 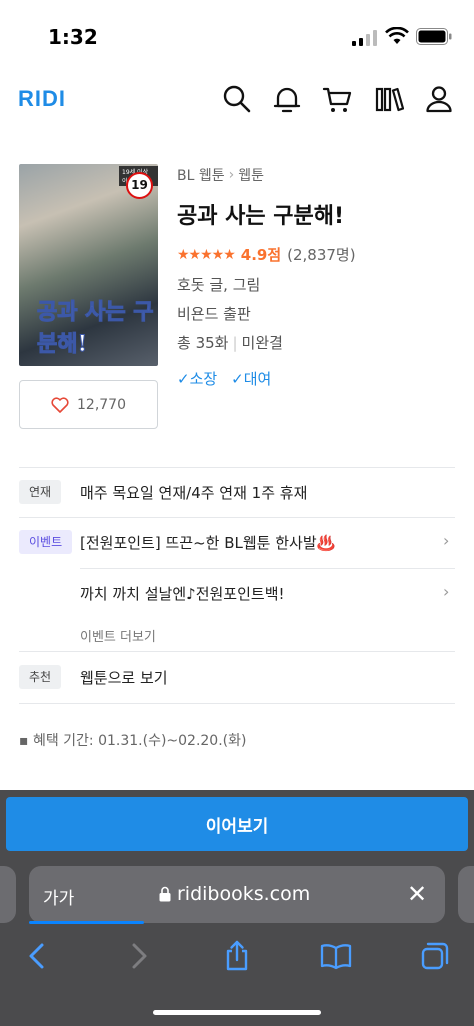 What do you see at coordinates (40, 677) in the screenshot?
I see `recommend-tag: 추천` at bounding box center [40, 677].